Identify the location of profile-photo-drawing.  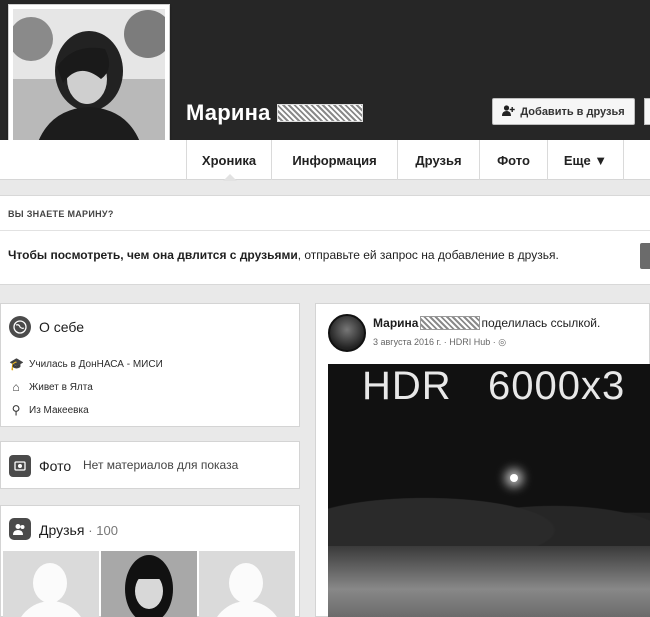
(89, 84).